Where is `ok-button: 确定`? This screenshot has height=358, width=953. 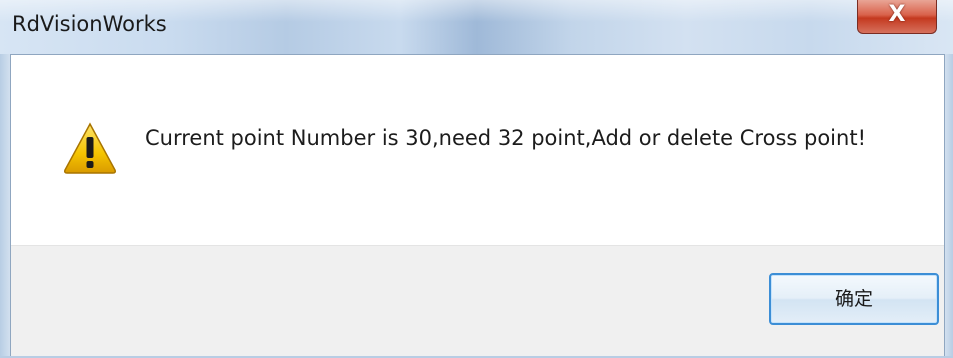
ok-button: 确定 is located at coordinates (854, 299).